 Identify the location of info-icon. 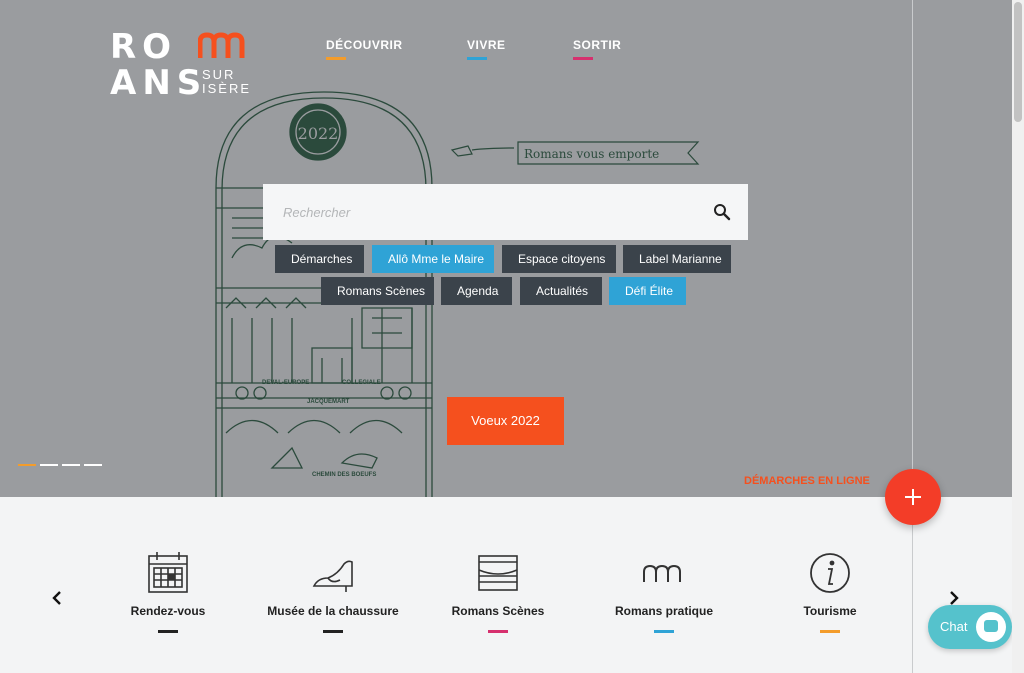
(830, 573).